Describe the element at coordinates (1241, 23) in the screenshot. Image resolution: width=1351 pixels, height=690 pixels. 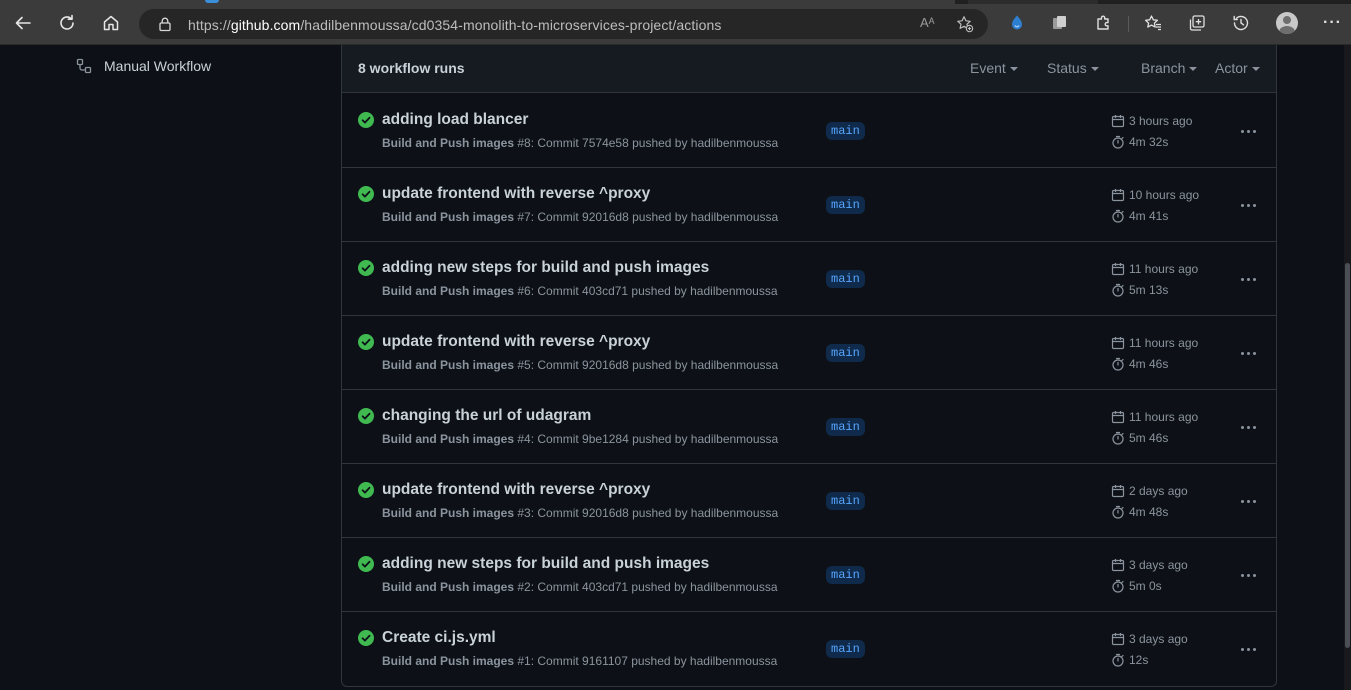
I see `history-icon` at that location.